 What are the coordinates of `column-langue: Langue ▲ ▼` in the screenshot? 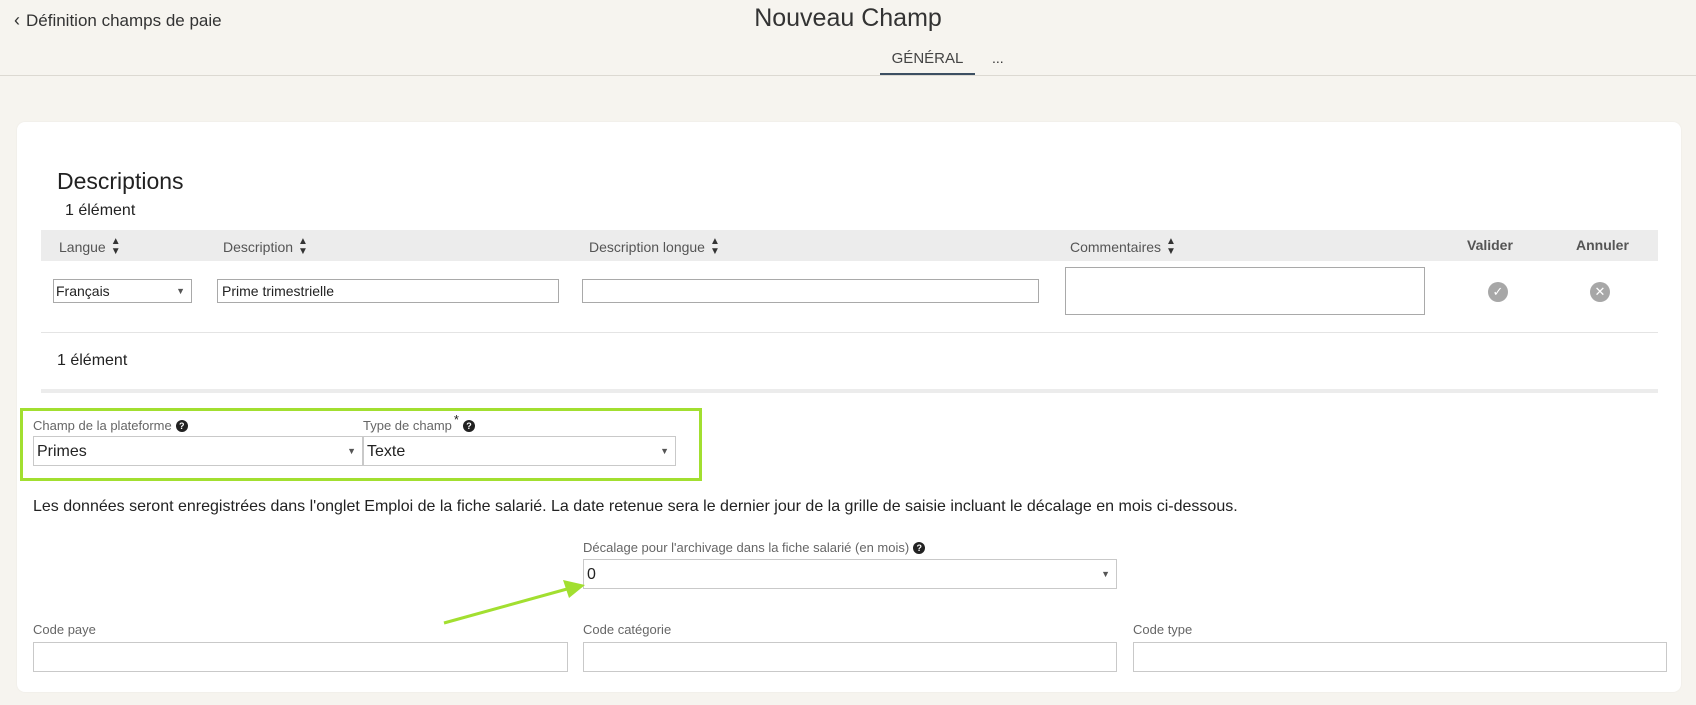 It's located at (90, 247).